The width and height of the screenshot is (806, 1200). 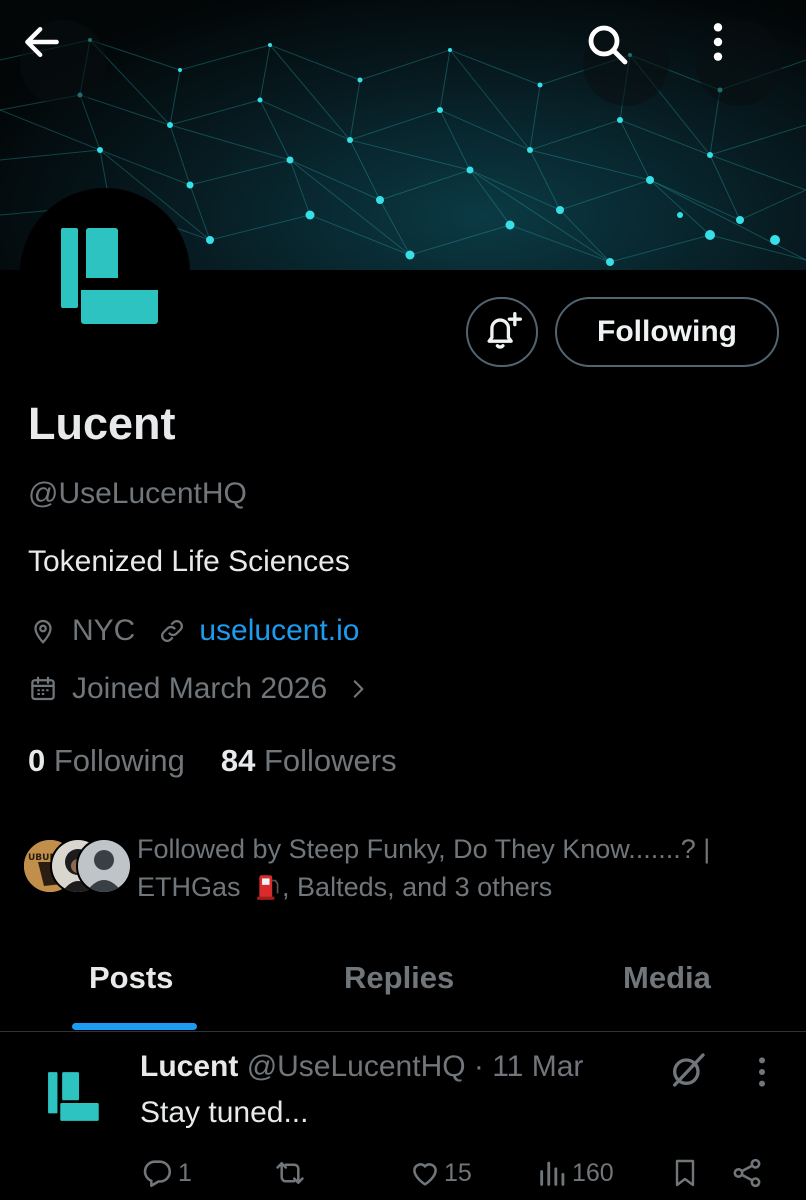 I want to click on tab-replies: Replies, so click(x=399, y=978).